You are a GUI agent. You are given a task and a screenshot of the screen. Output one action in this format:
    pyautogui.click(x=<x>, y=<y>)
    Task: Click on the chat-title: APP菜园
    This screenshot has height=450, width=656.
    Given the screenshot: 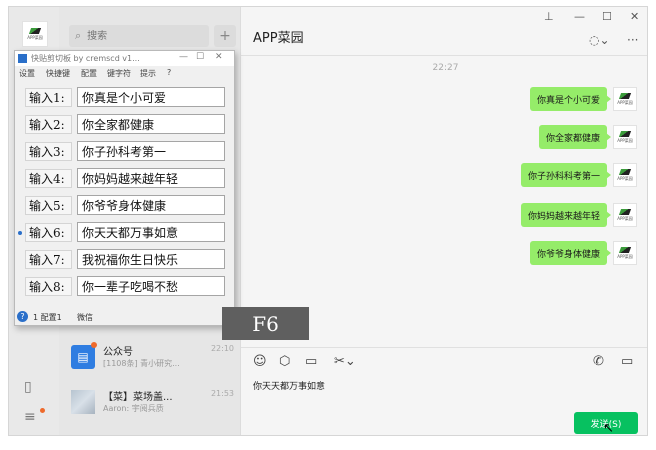 What is the action you would take?
    pyautogui.click(x=278, y=38)
    